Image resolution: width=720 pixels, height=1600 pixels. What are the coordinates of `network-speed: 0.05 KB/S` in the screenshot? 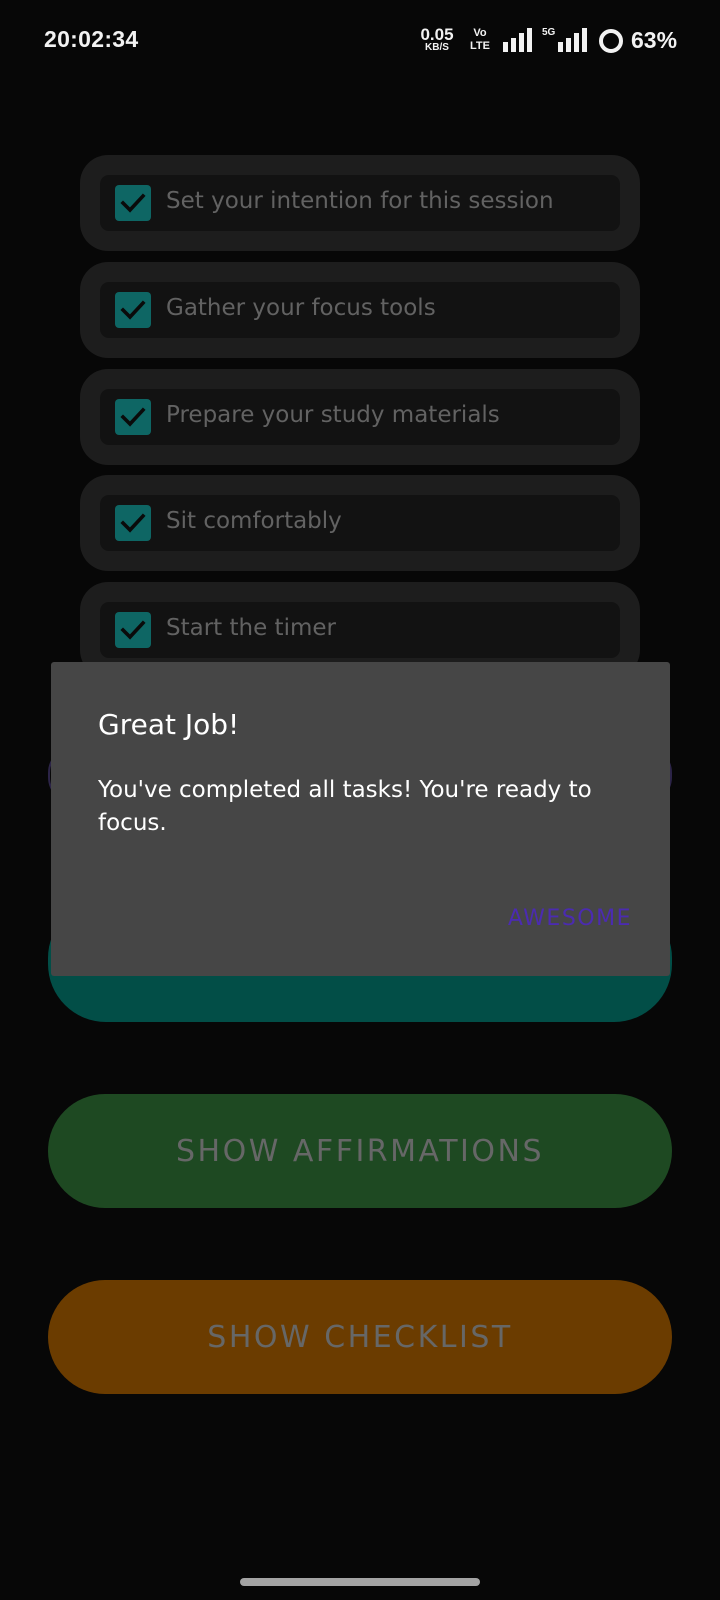 It's located at (437, 39).